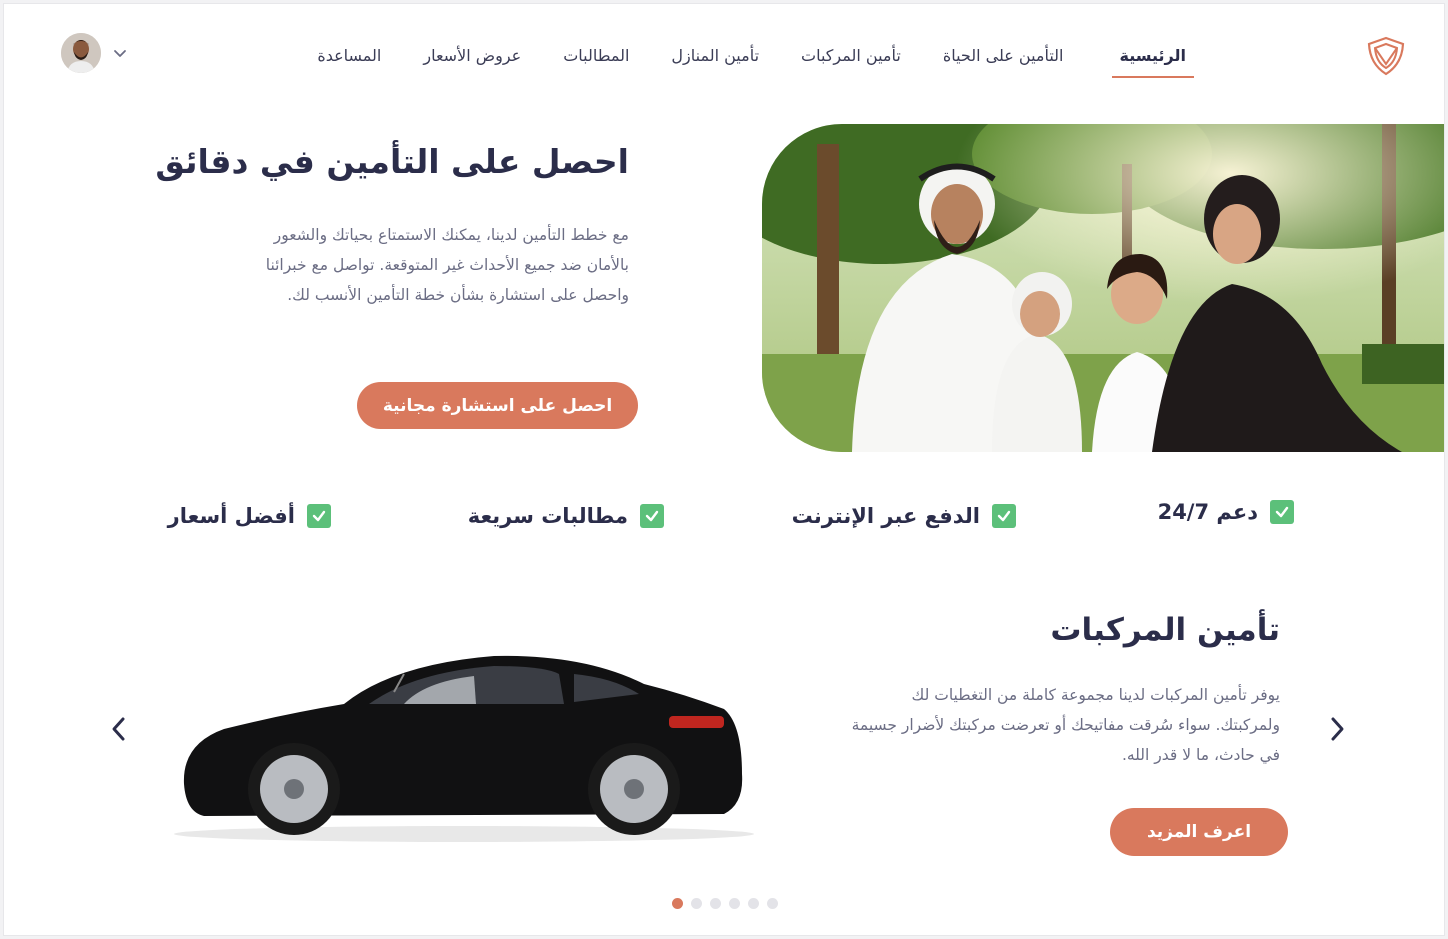 The width and height of the screenshot is (1448, 939). What do you see at coordinates (120, 53) in the screenshot?
I see `chevron-down-icon` at bounding box center [120, 53].